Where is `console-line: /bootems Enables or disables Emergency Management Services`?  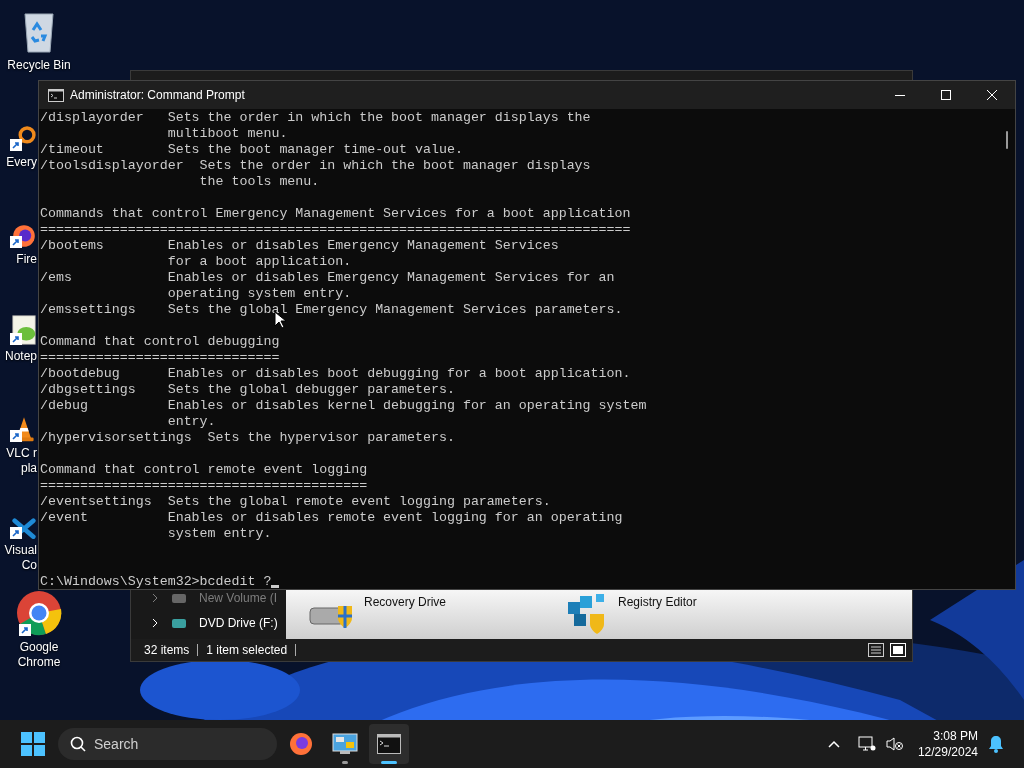
console-line: /bootems Enables or disables Emergency Management Services is located at coordinates (299, 246).